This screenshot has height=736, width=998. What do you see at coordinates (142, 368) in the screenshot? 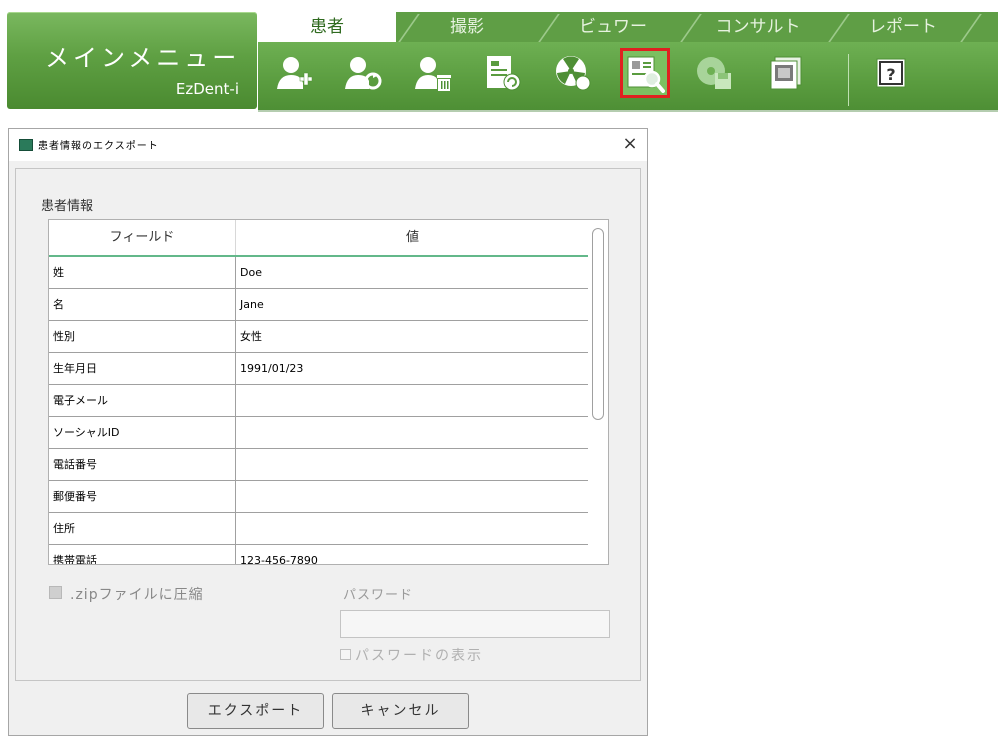
I see `field-cell: 生年月日` at bounding box center [142, 368].